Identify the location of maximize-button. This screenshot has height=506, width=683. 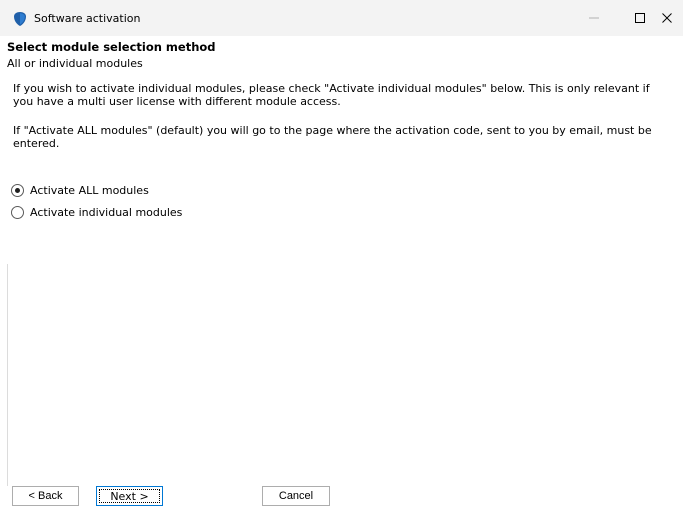
(640, 18).